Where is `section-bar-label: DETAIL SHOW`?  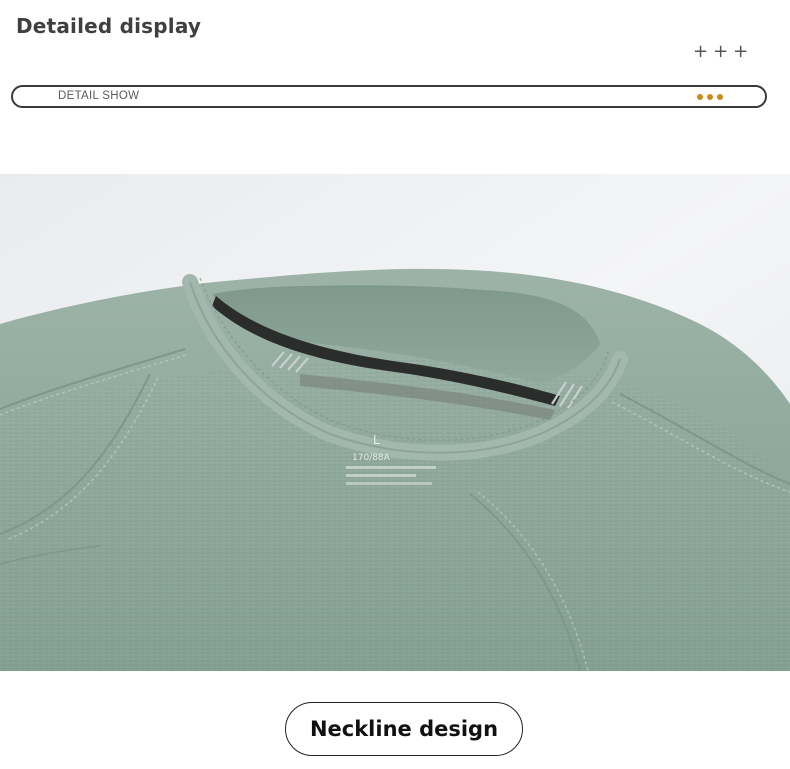
section-bar-label: DETAIL SHOW is located at coordinates (99, 96).